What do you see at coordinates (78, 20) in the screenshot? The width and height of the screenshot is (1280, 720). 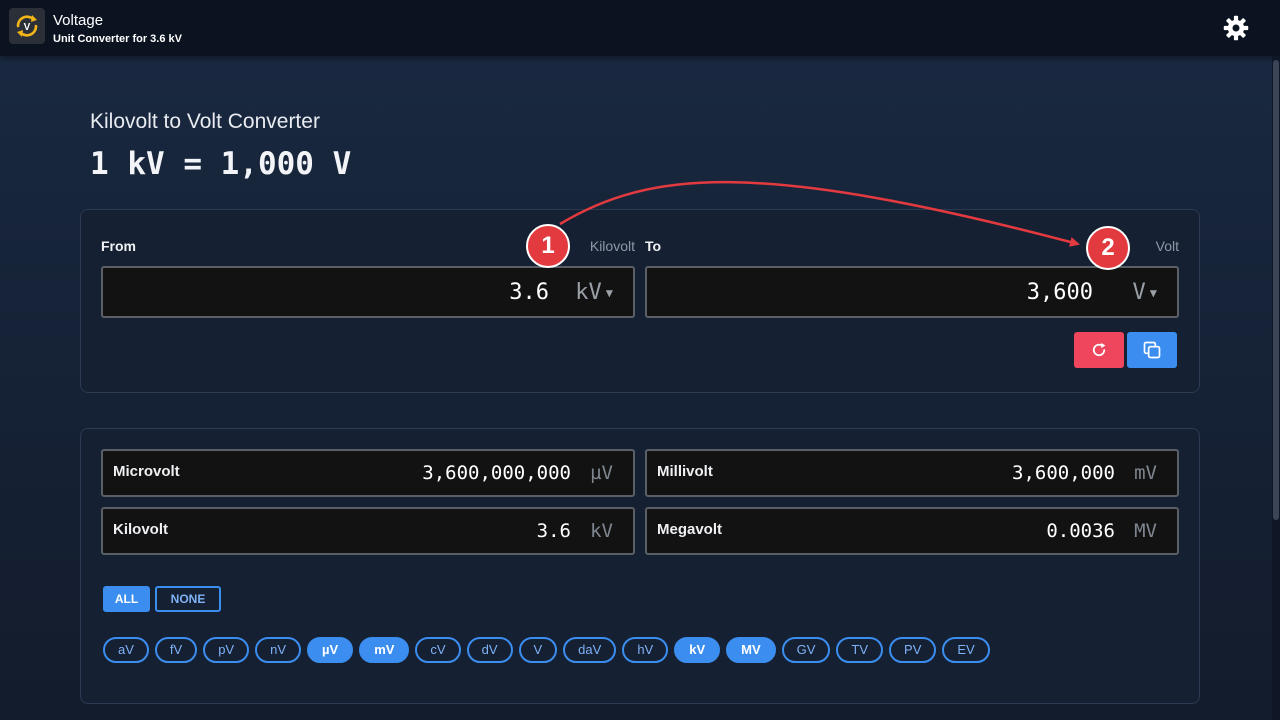 I see `app-title: Voltage` at bounding box center [78, 20].